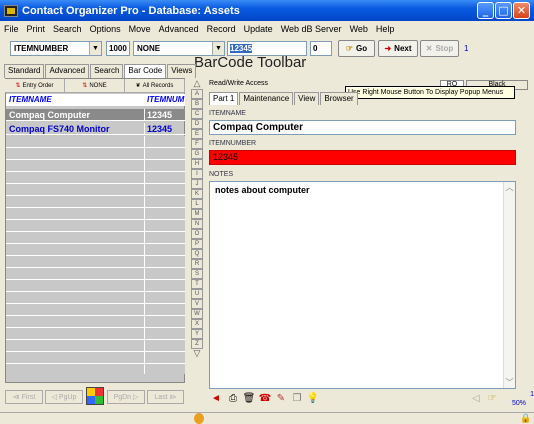  What do you see at coordinates (197, 234) in the screenshot?
I see `alpha-button: O` at bounding box center [197, 234].